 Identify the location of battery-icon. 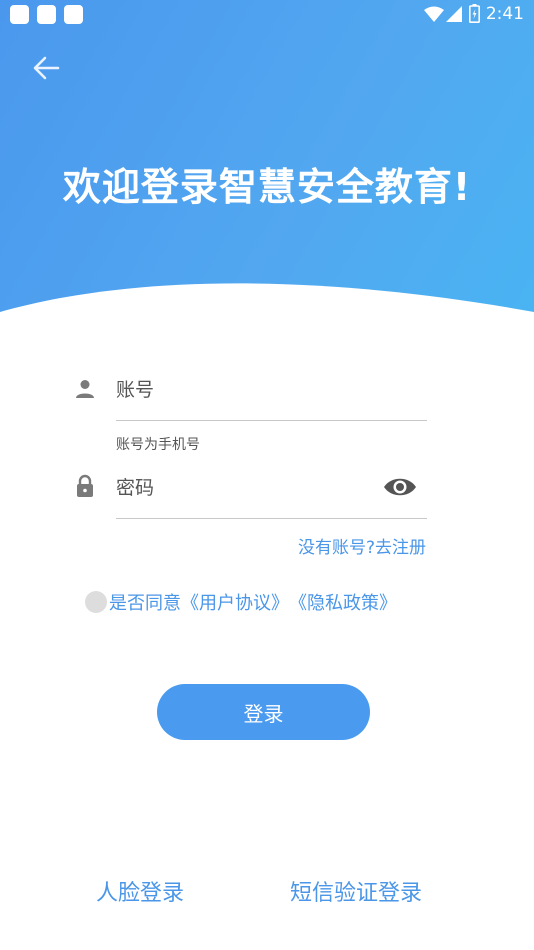
(474, 13).